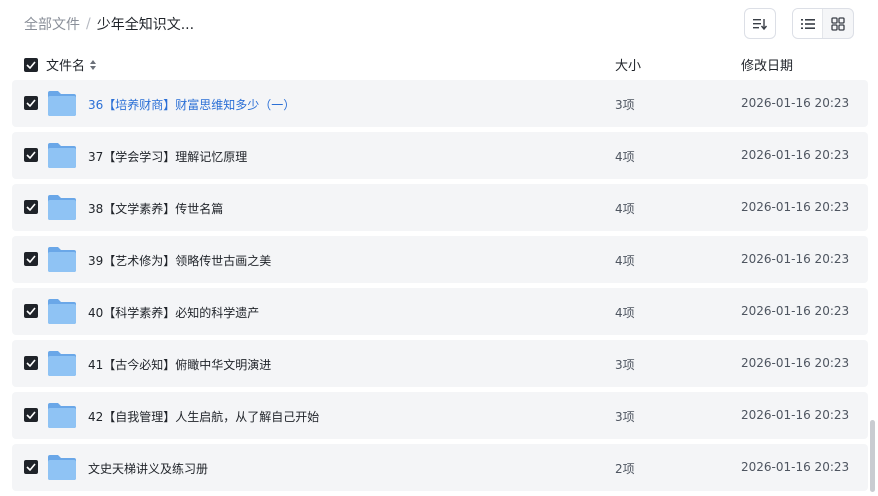  I want to click on file-size: 2项, so click(625, 469).